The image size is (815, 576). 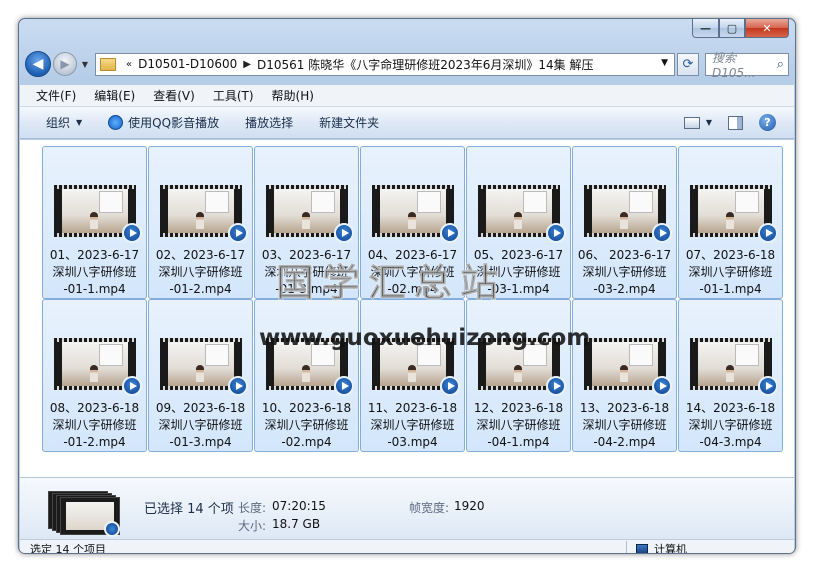 I want to click on breadcrumb-item-current: D10561 陈晓华《八字命理研修班2023年6月深圳》14集 解压, so click(x=425, y=64).